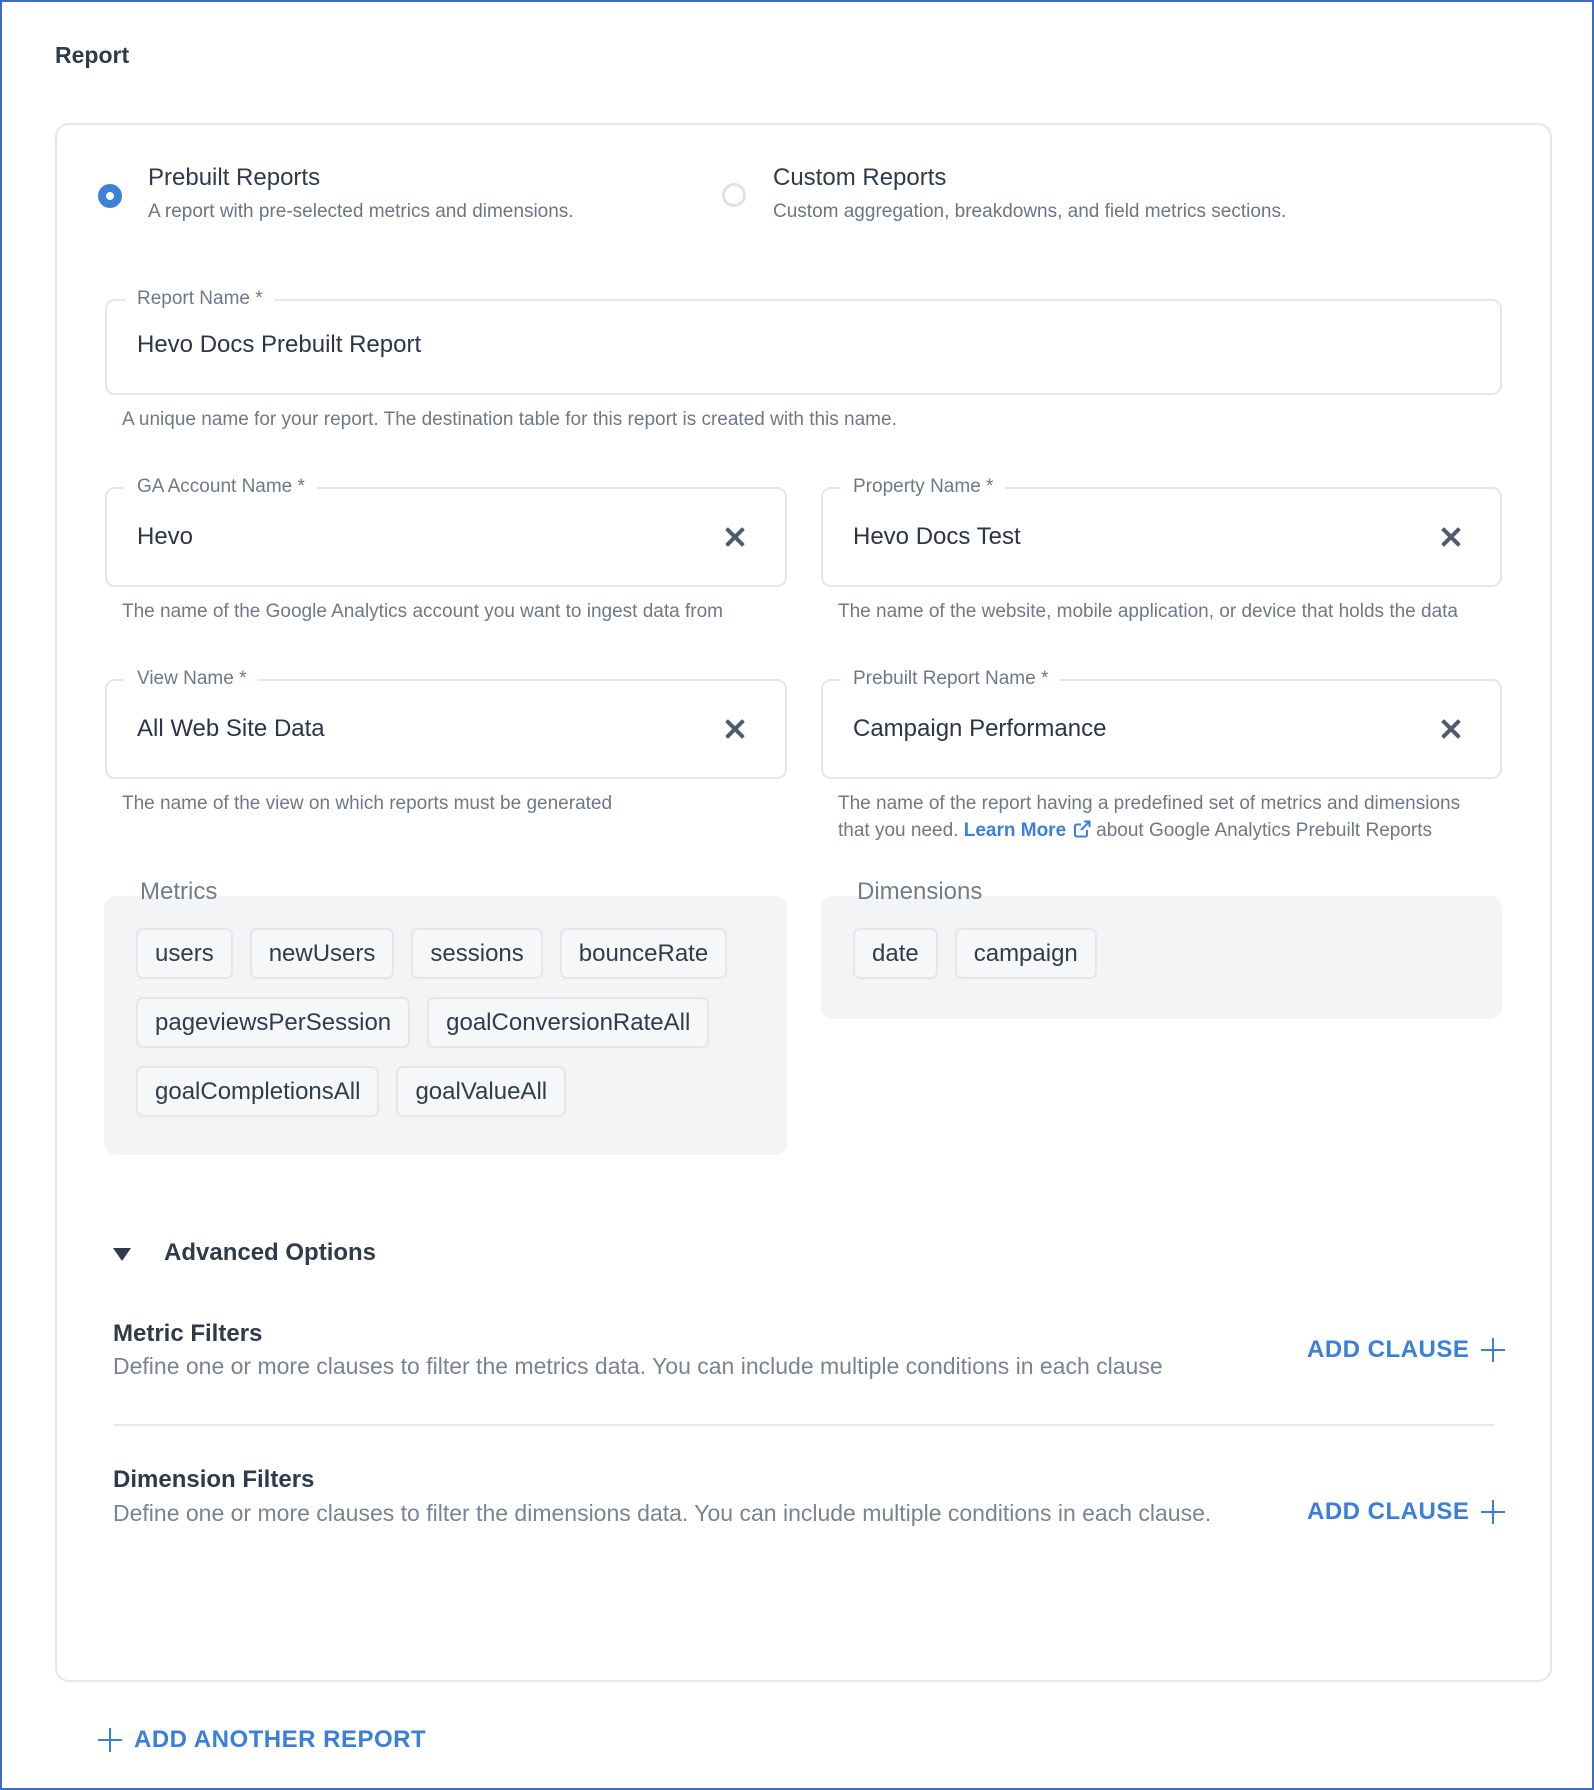 The image size is (1594, 1790). I want to click on metric-filters-add-clause-button: ADD CLAUSE, so click(1406, 1350).